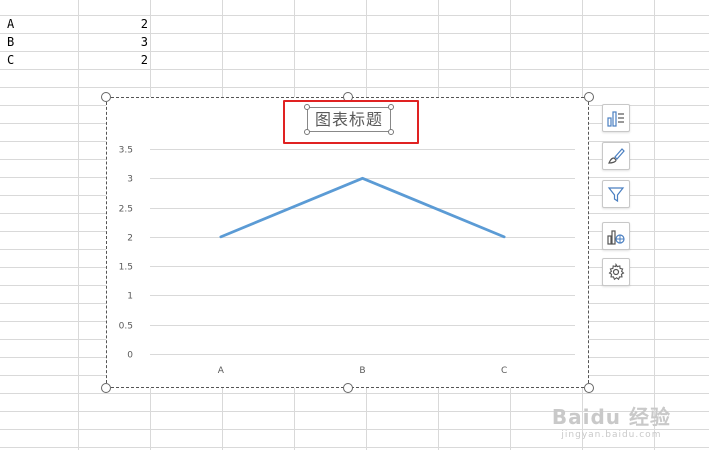 Image resolution: width=709 pixels, height=450 pixels. Describe the element at coordinates (362, 371) in the screenshot. I see `x-tick-label: B` at that location.